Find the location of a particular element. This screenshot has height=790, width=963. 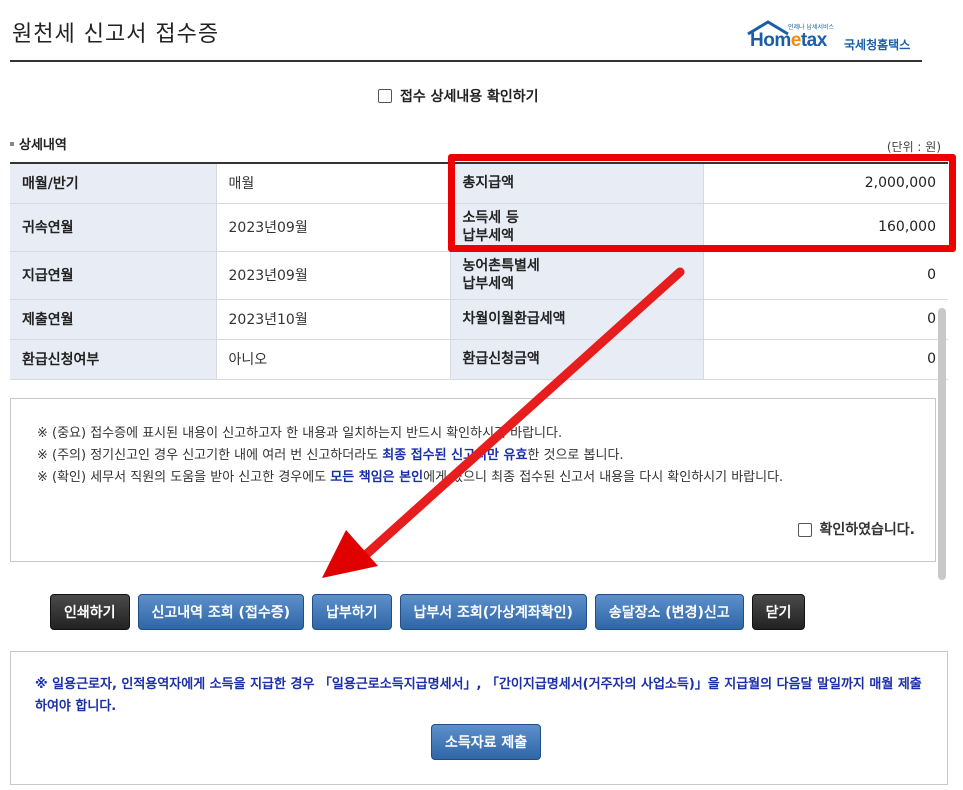

payment-slip-button: 납부서 조회(가상계좌확인) is located at coordinates (493, 612).